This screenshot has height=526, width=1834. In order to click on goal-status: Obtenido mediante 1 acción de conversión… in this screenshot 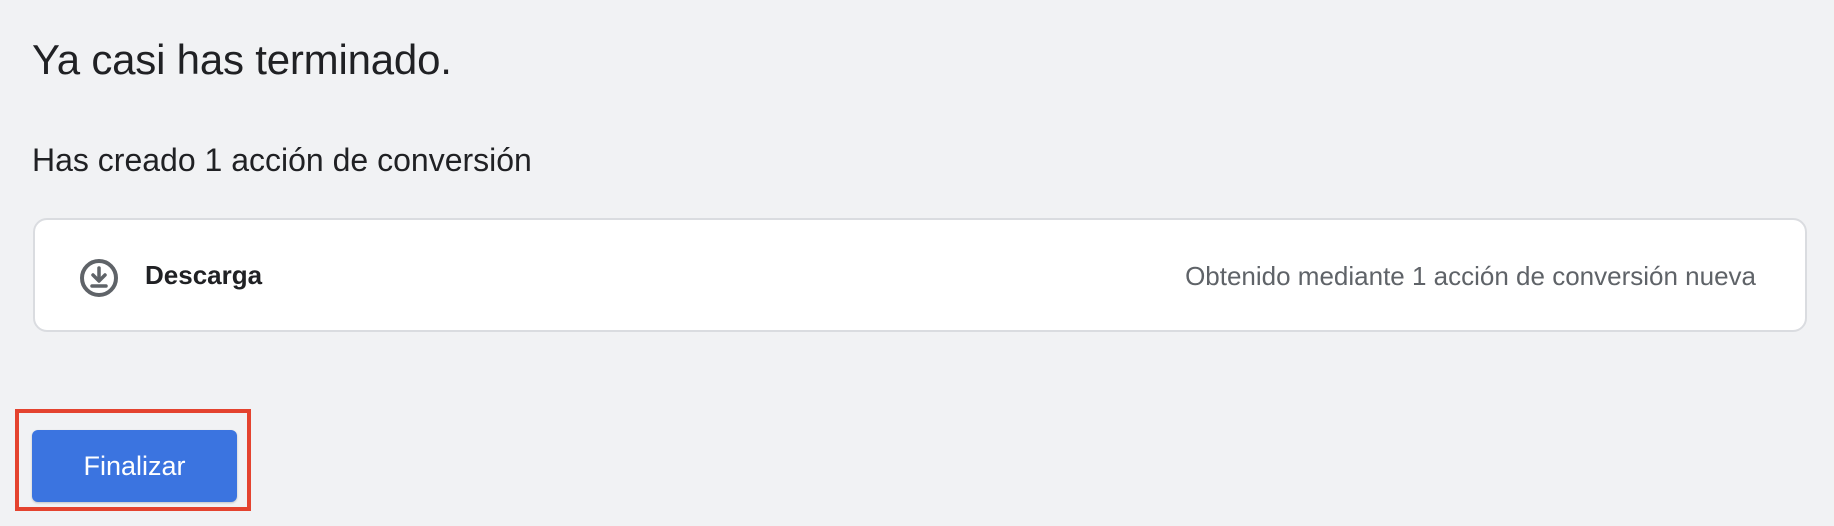, I will do `click(1470, 276)`.